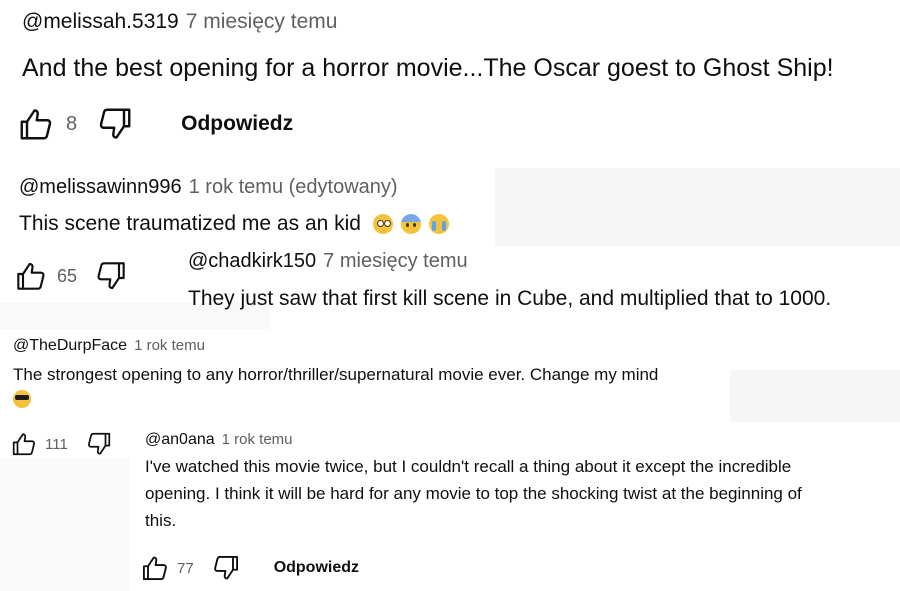  Describe the element at coordinates (100, 187) in the screenshot. I see `comment-author: @melissawinn996` at that location.